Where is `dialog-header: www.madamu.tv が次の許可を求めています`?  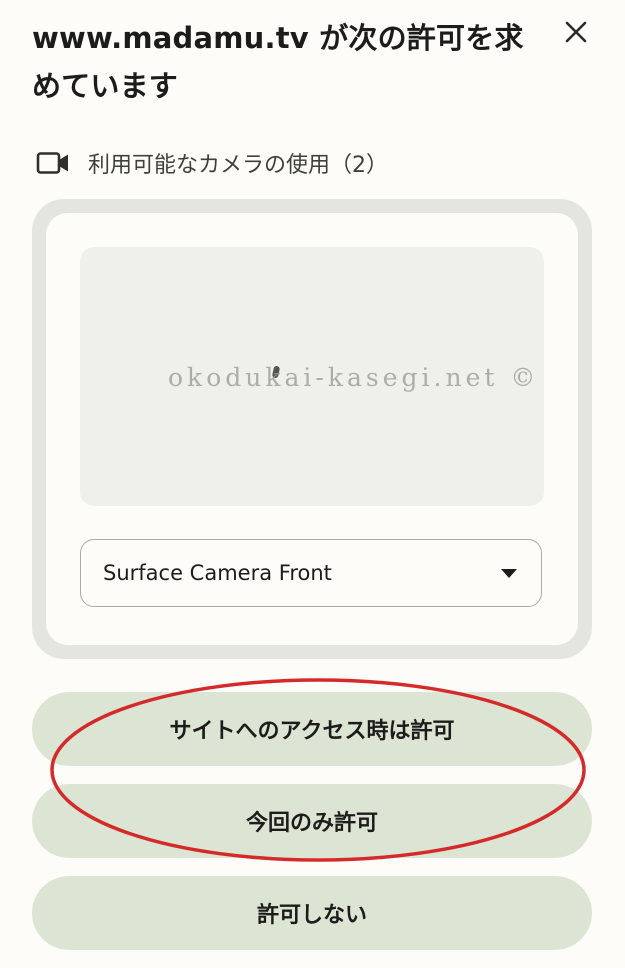
dialog-header: www.madamu.tv が次の許可を求めています is located at coordinates (282, 62).